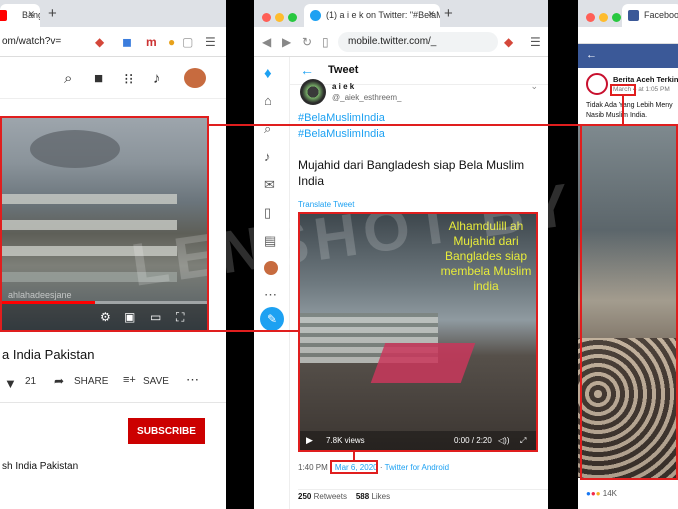  I want to click on translate-icon: ◼, so click(127, 42).